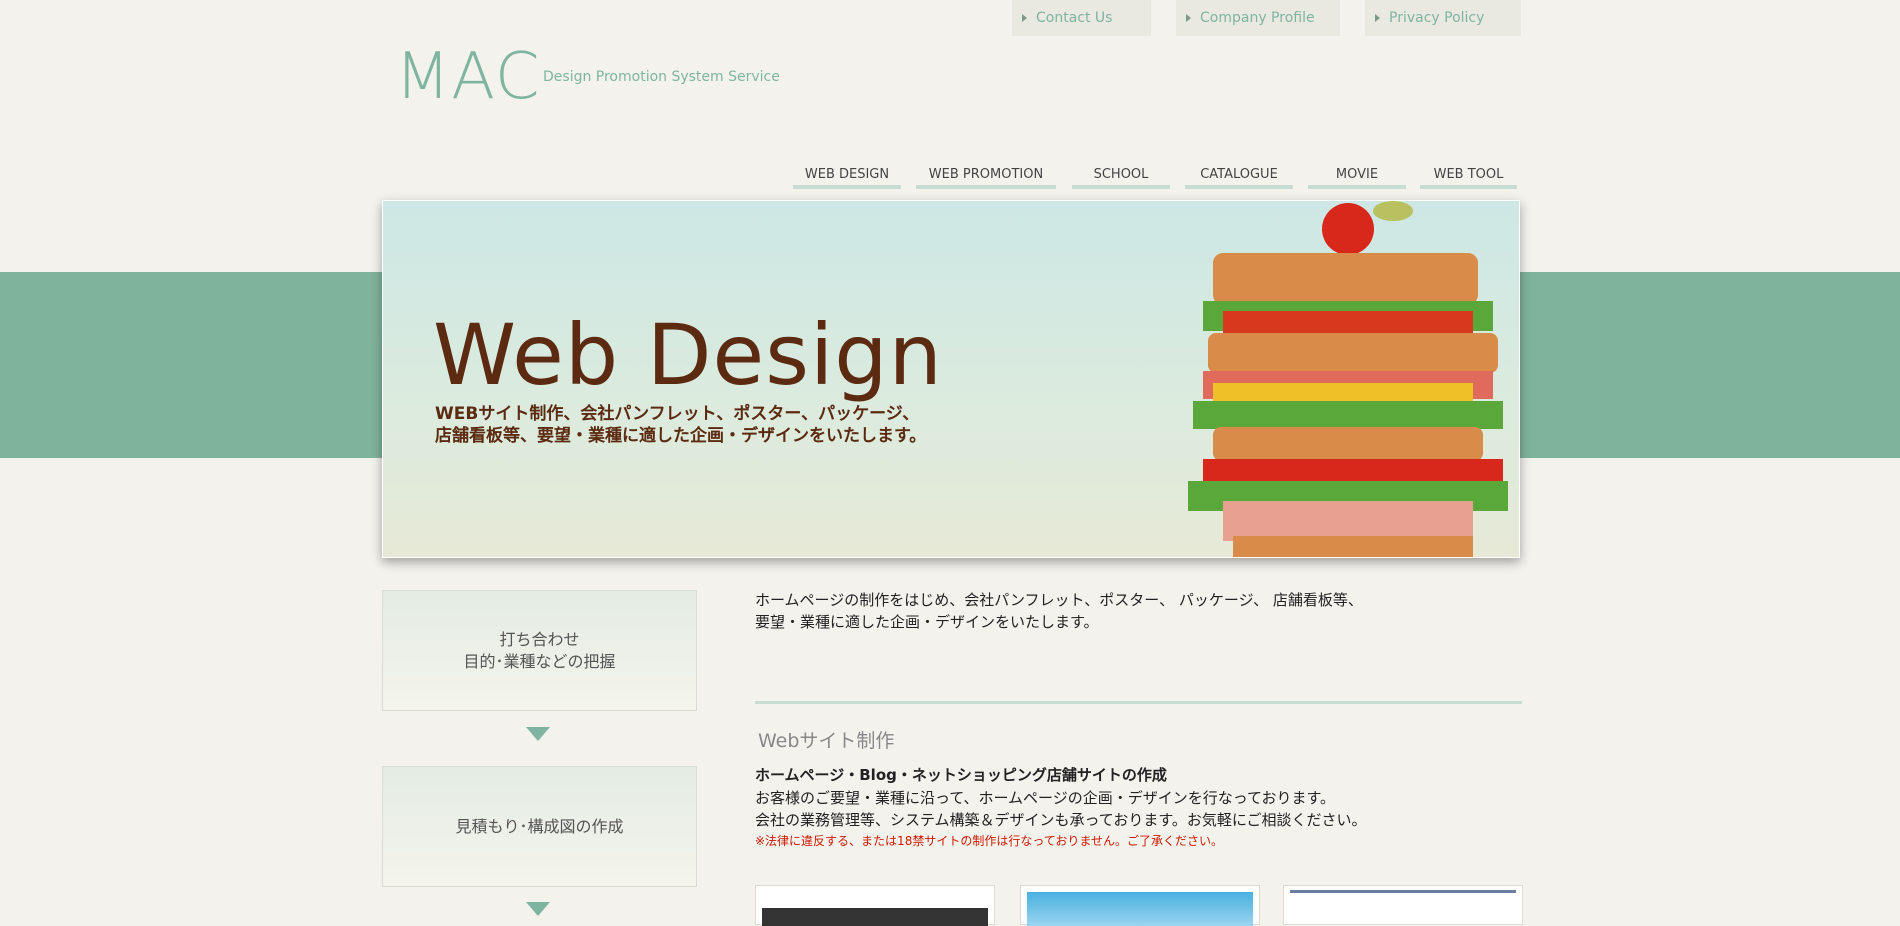 This screenshot has height=926, width=1900. What do you see at coordinates (539, 650) in the screenshot?
I see `step-meeting: 打ち合わせ 目的･業種などの把握` at bounding box center [539, 650].